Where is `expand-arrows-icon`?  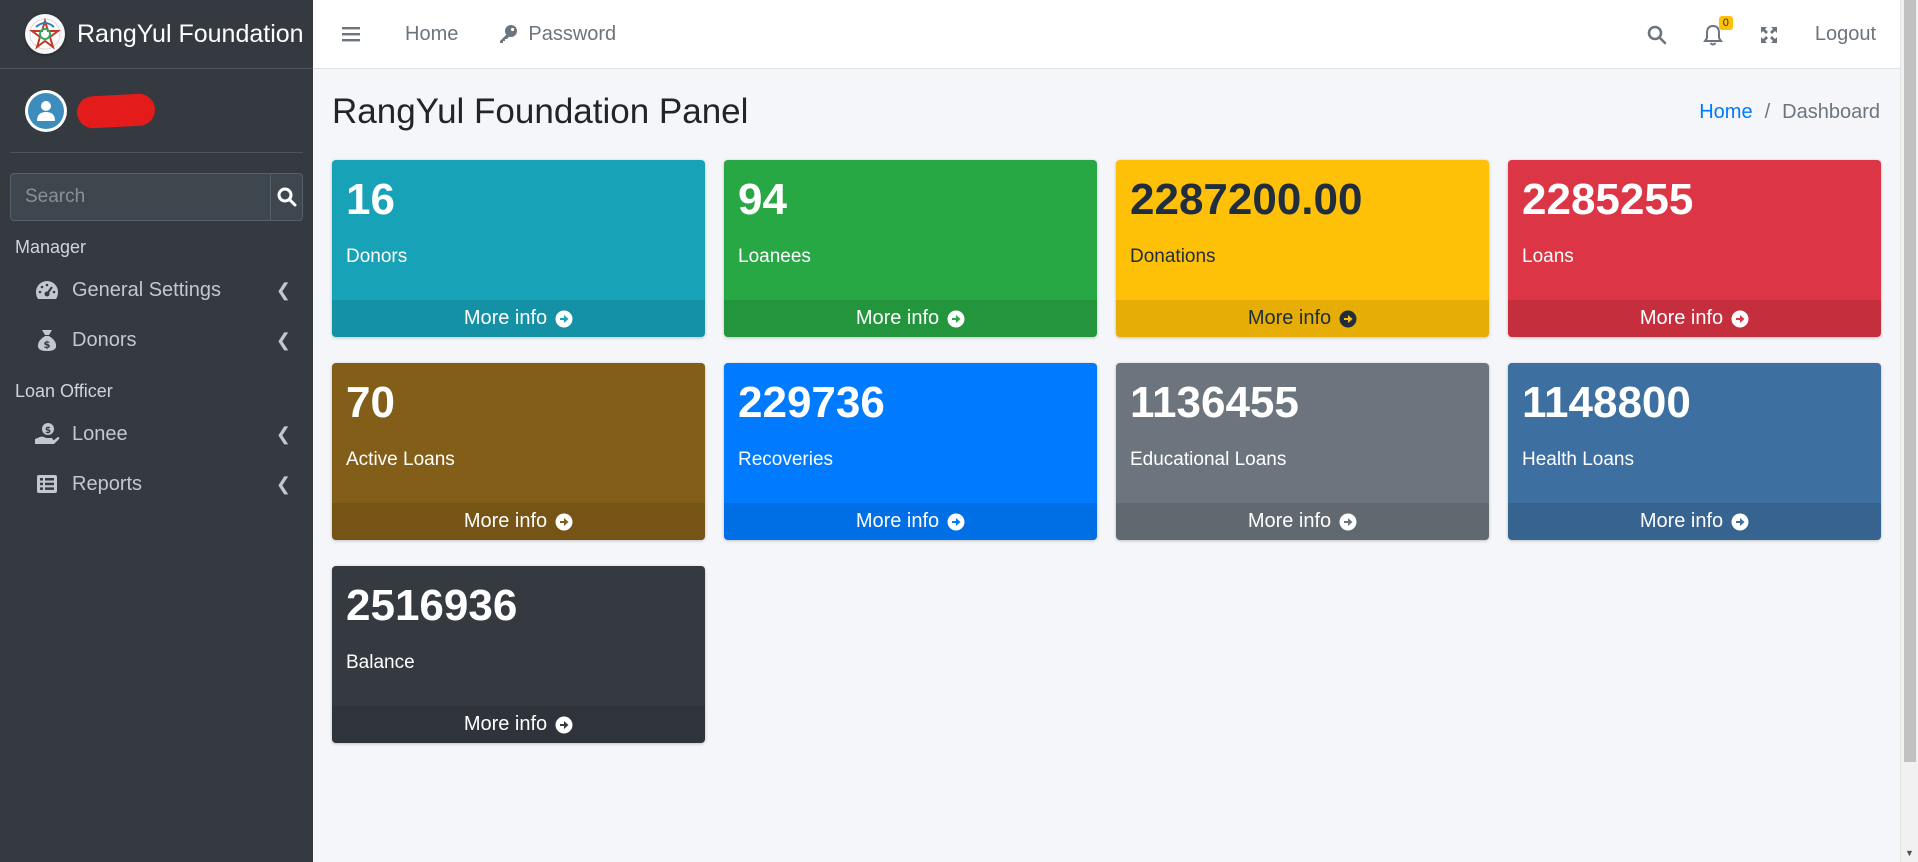 expand-arrows-icon is located at coordinates (1768, 34).